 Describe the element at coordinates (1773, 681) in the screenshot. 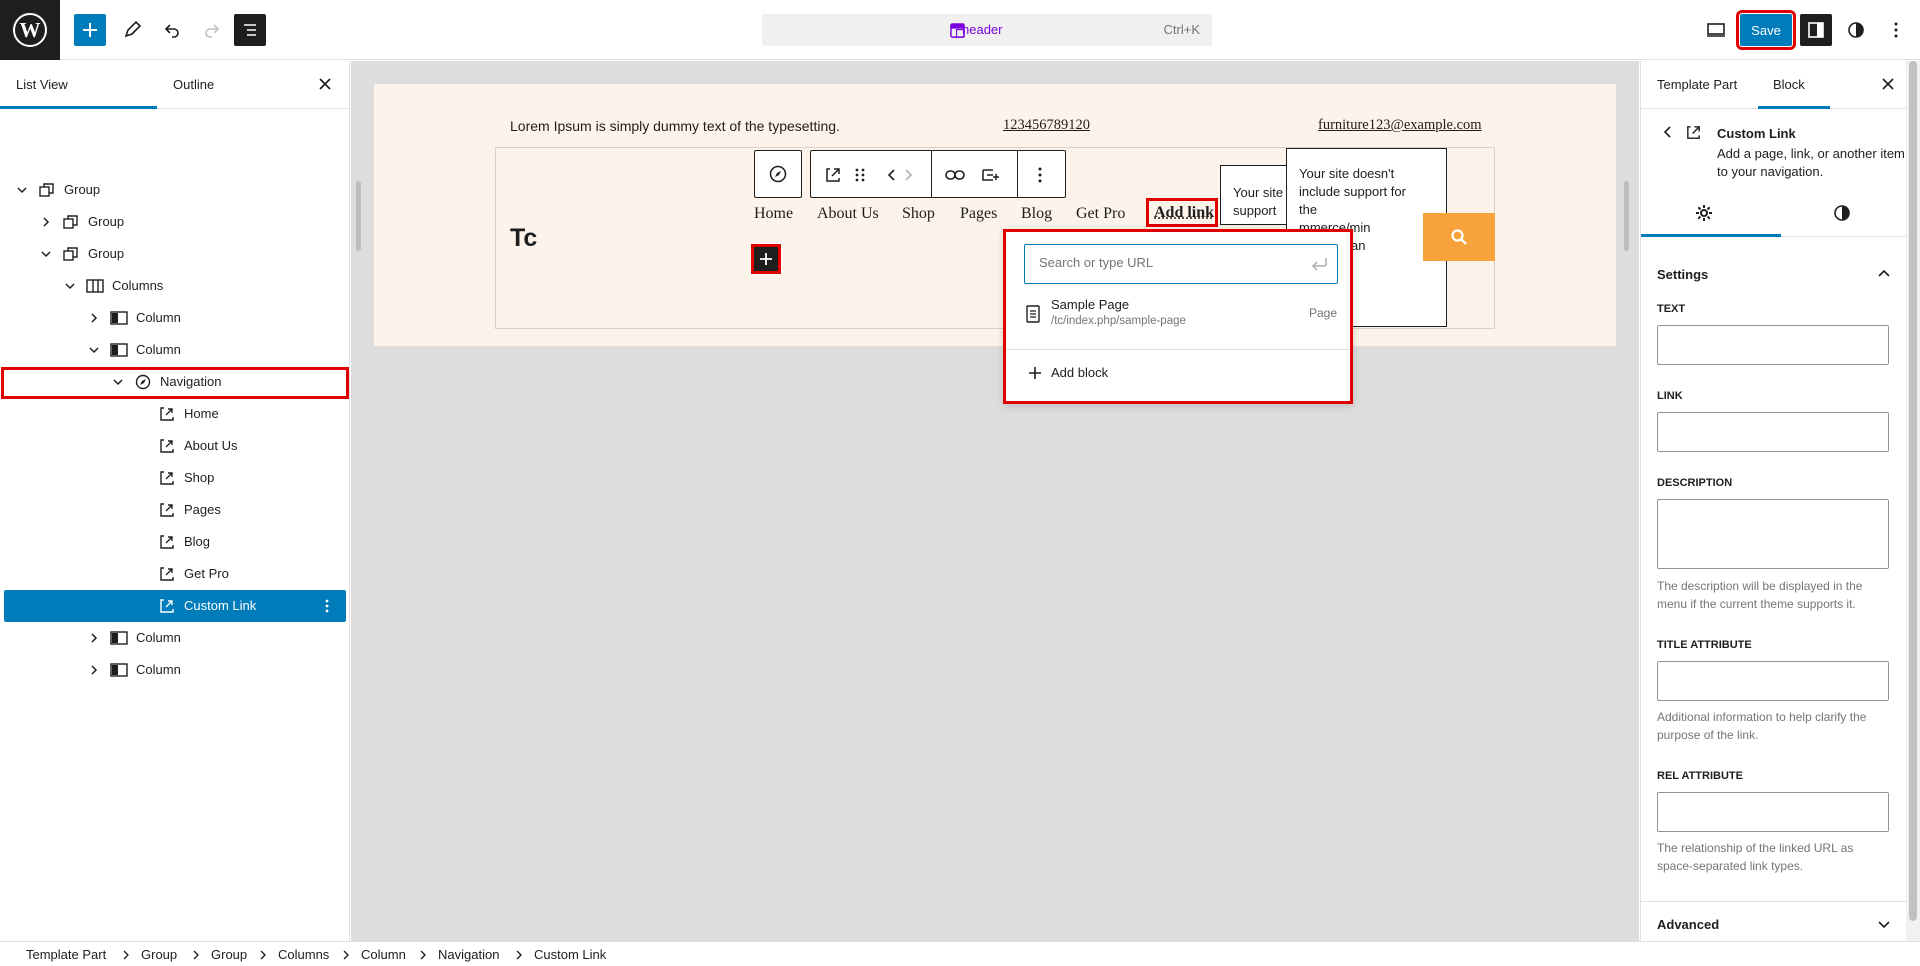

I see `title-attribute-field` at that location.